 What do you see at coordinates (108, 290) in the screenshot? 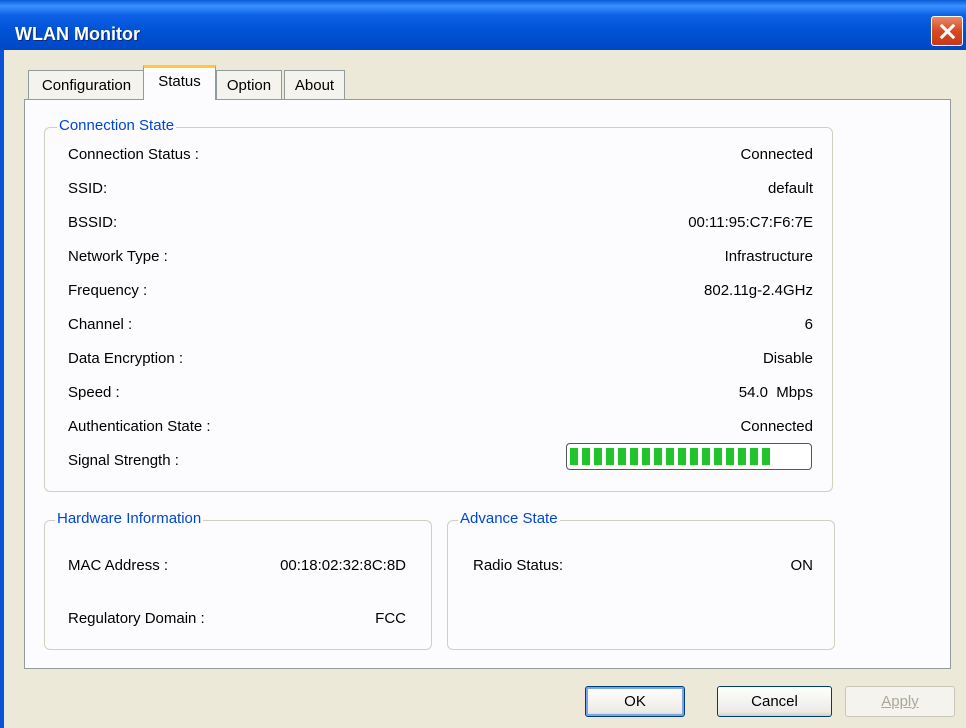
I see `frequency-label: Frequency :` at bounding box center [108, 290].